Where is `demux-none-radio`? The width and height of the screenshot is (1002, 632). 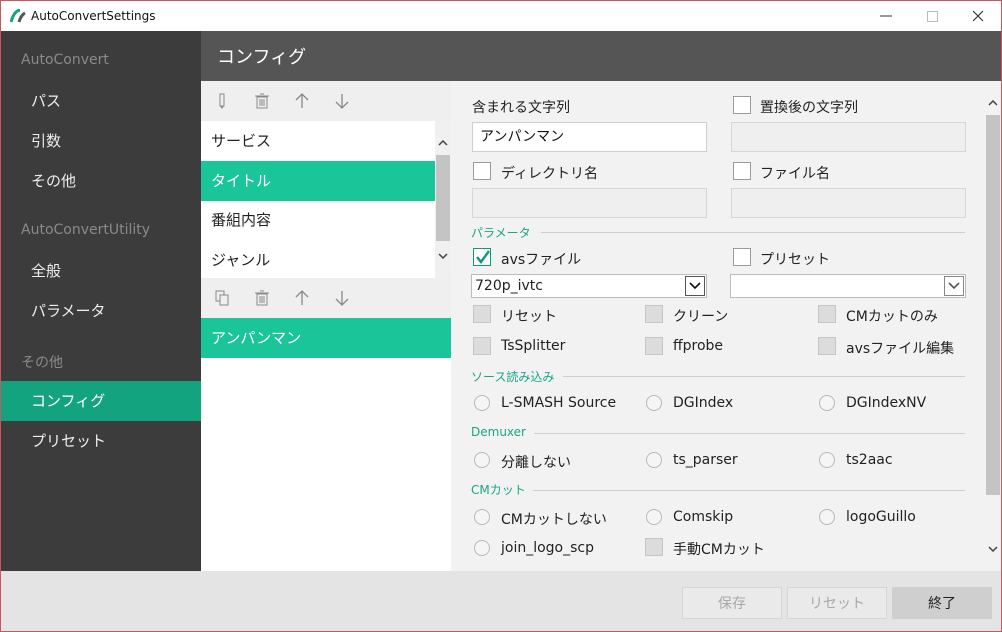 demux-none-radio is located at coordinates (482, 460).